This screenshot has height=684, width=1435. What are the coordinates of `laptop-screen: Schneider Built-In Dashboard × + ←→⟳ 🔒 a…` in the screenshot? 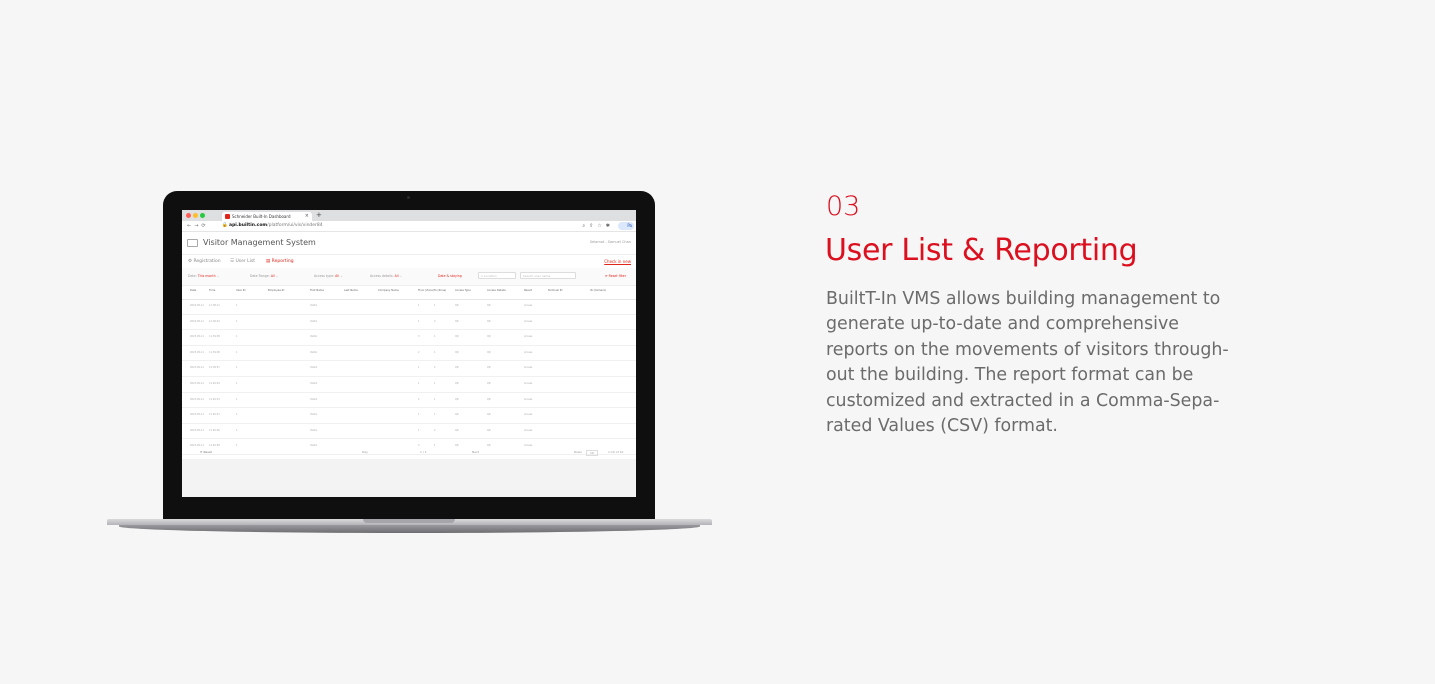 It's located at (409, 353).